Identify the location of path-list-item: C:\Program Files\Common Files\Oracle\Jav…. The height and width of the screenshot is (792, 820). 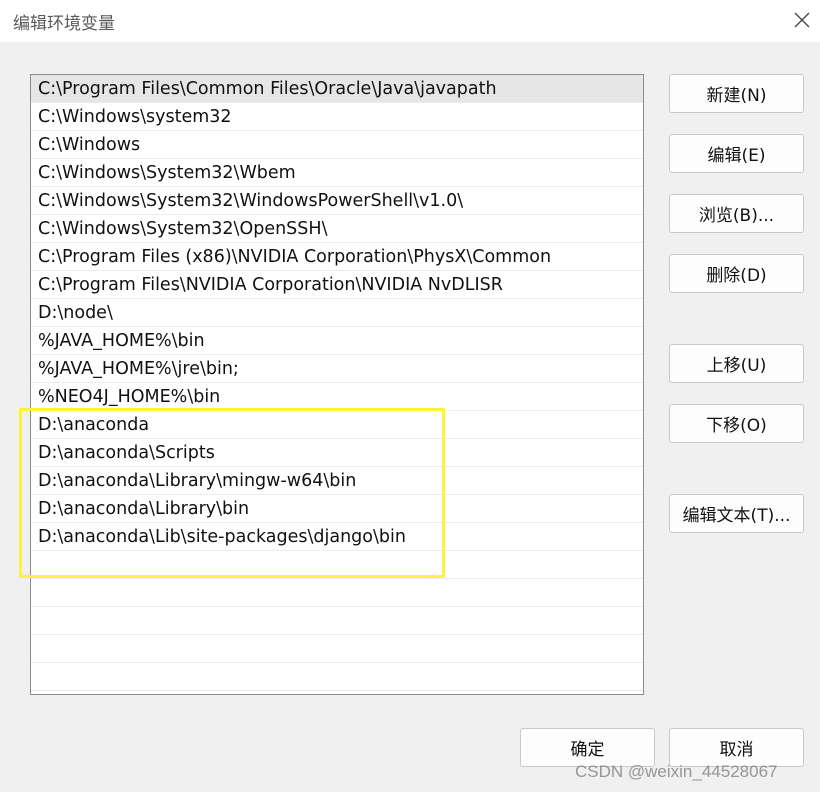
(337, 89).